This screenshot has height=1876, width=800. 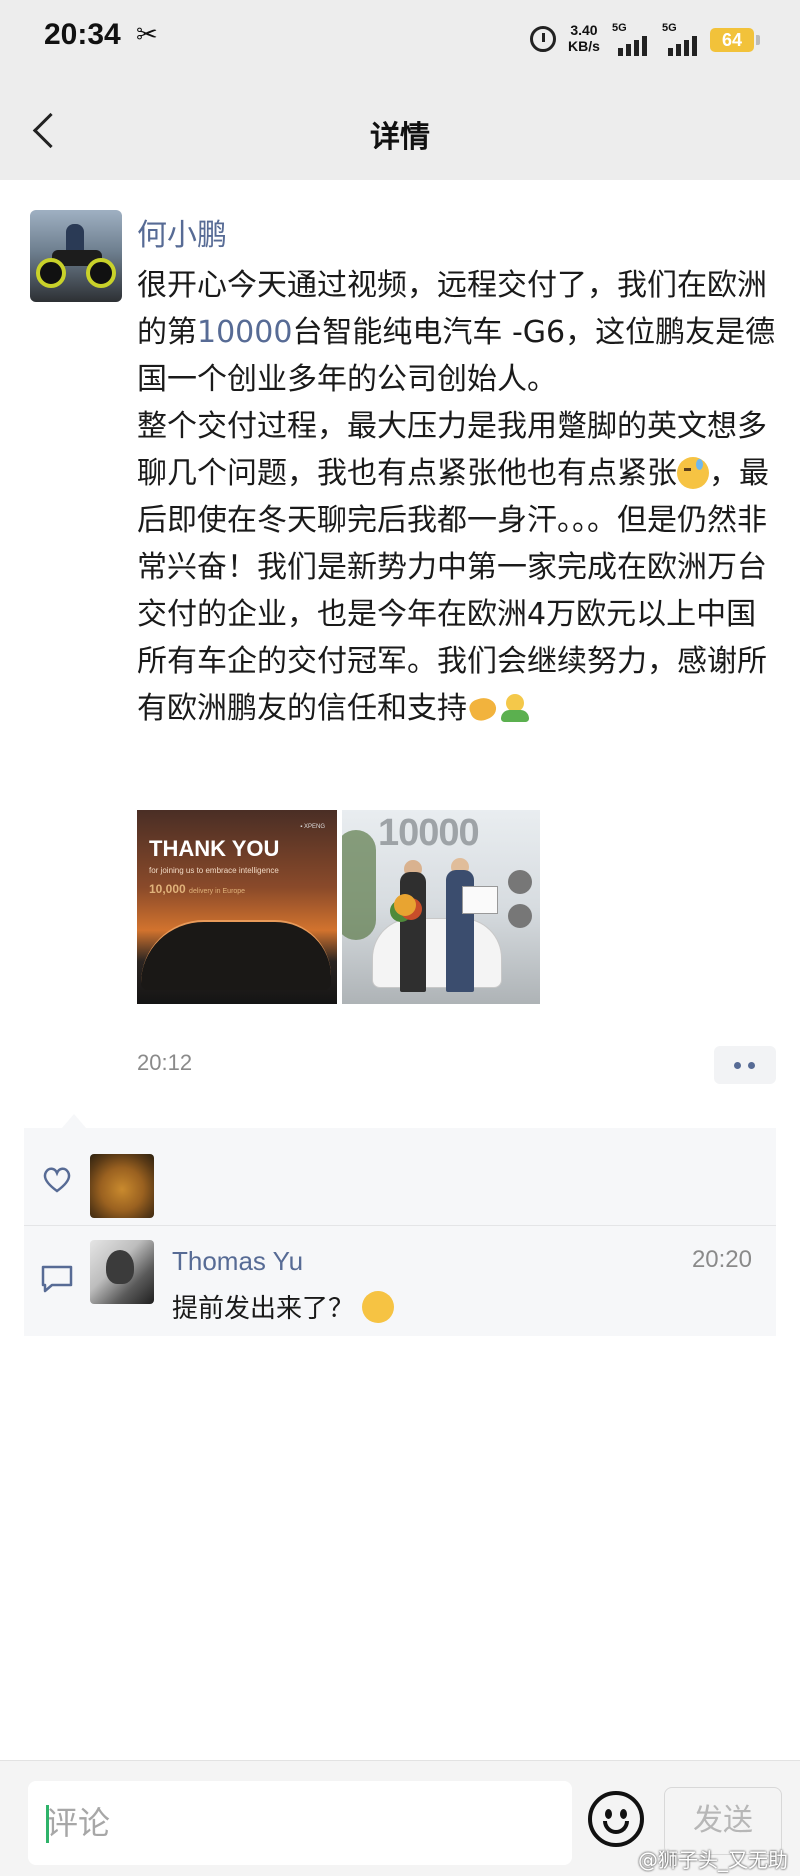 I want to click on brand-logo: ▪ XPENG, so click(x=312, y=827).